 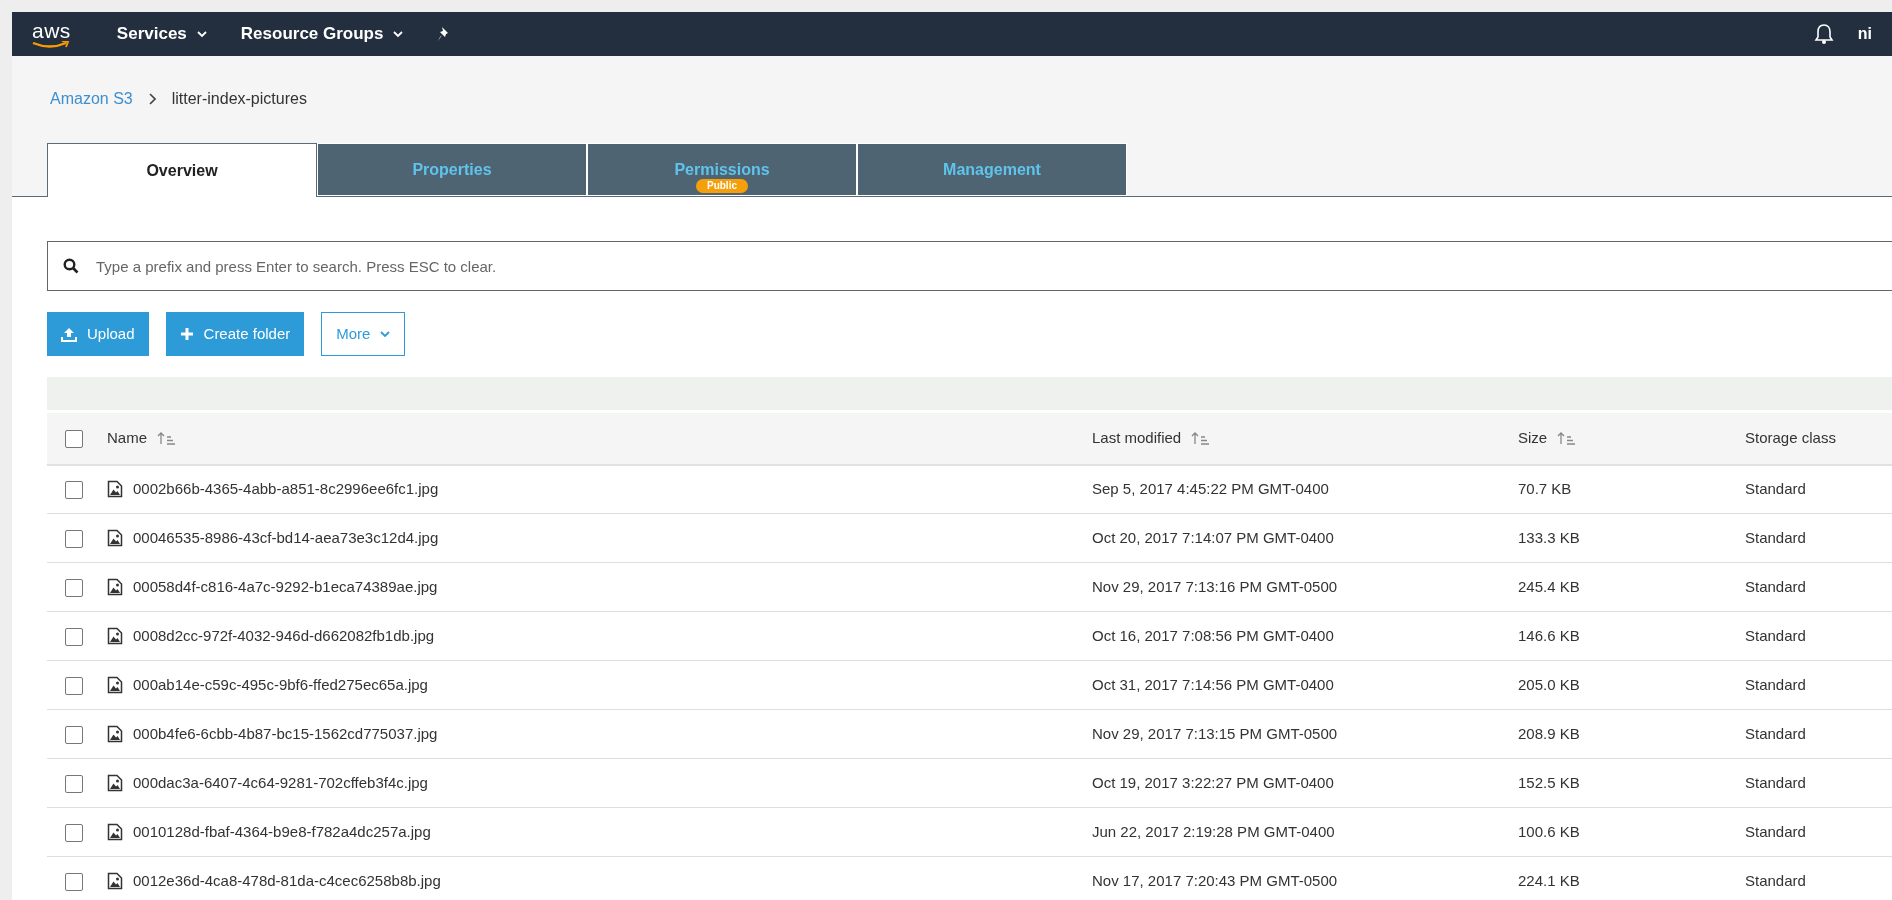 What do you see at coordinates (1549, 537) in the screenshot?
I see `table-cell: 133.3 KB` at bounding box center [1549, 537].